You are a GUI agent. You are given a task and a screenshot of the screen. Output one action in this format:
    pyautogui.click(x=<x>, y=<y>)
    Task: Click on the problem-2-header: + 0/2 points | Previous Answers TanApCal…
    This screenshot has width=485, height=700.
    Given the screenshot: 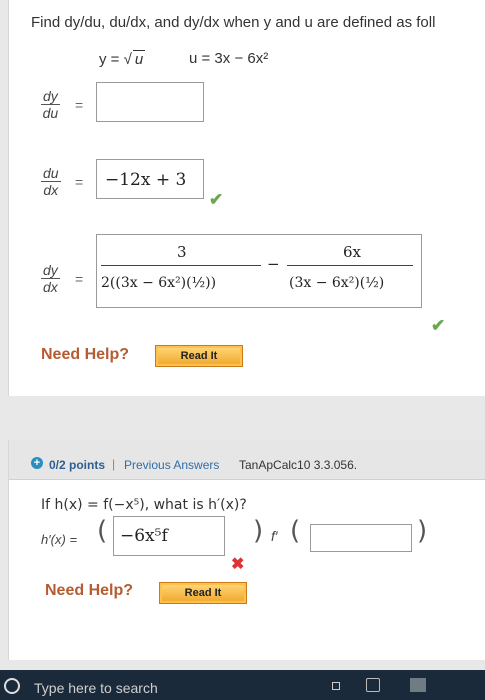 What is the action you would take?
    pyautogui.click(x=247, y=460)
    